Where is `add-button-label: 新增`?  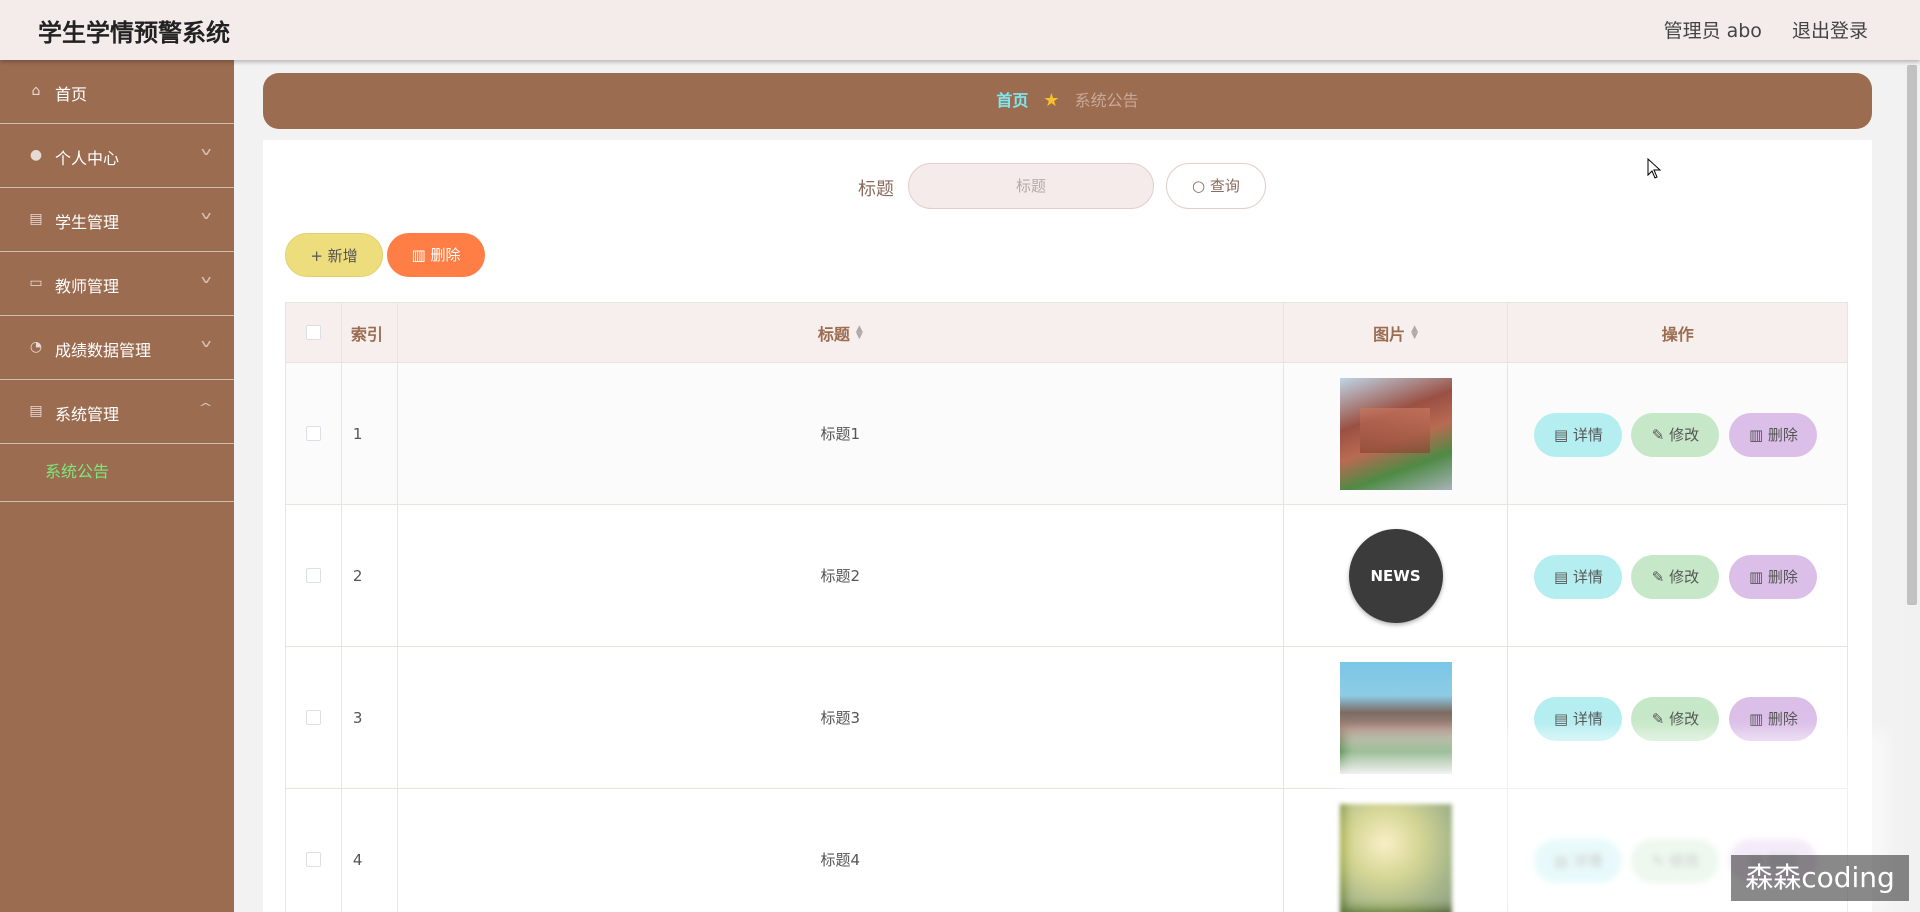 add-button-label: 新增 is located at coordinates (342, 256).